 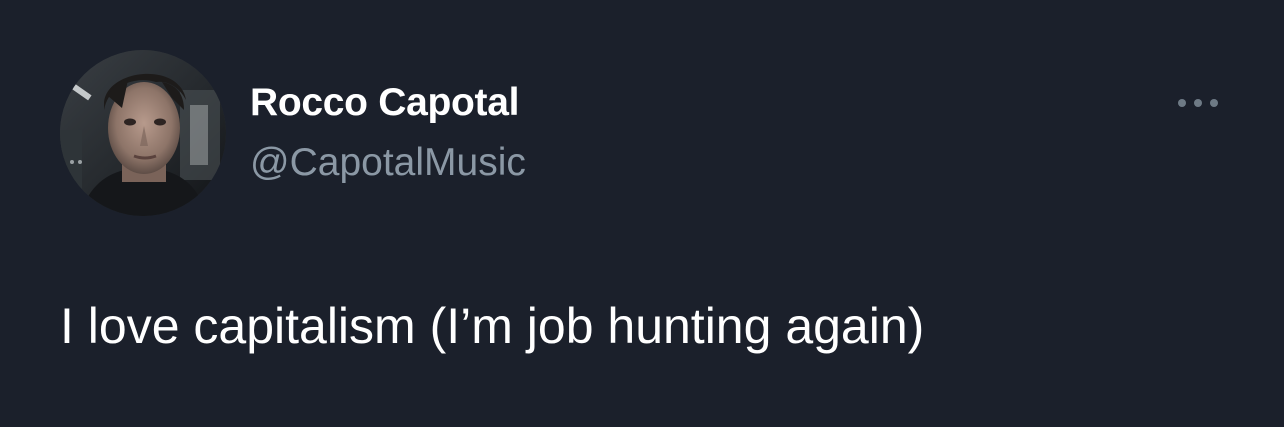 What do you see at coordinates (384, 103) in the screenshot?
I see `author-display-name: Rocco Capotal` at bounding box center [384, 103].